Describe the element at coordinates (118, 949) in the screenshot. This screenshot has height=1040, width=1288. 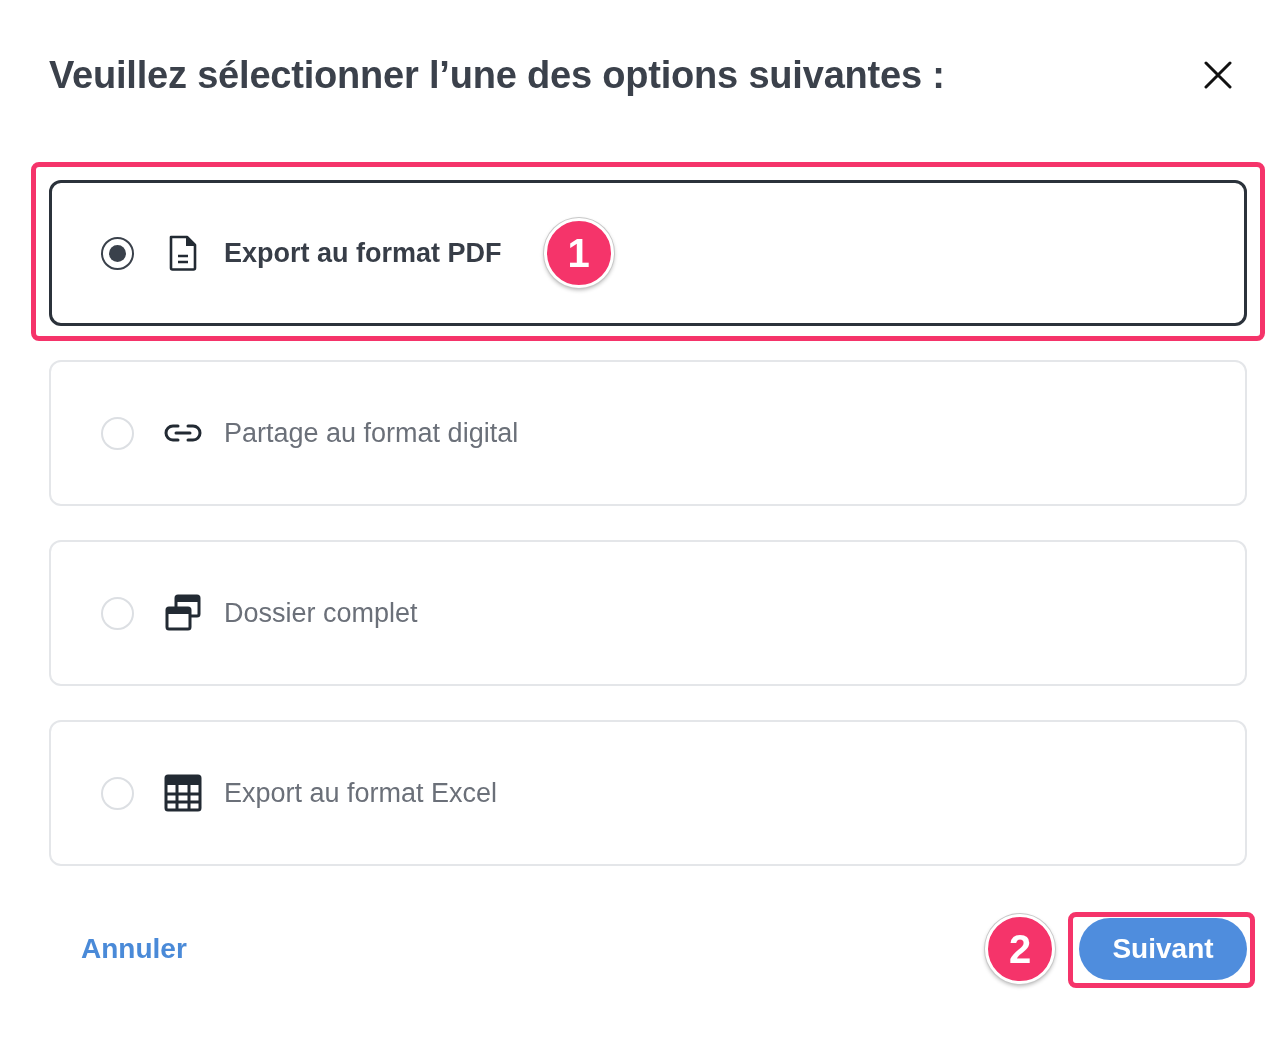
I see `cancel-link: Annuler` at that location.